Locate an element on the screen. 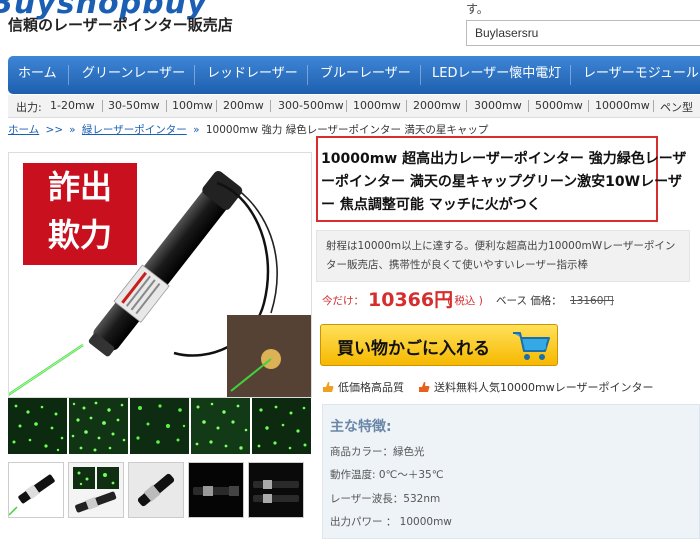 This screenshot has width=700, height=539. add-to-cart-button: 買い物かごに入れる is located at coordinates (439, 345).